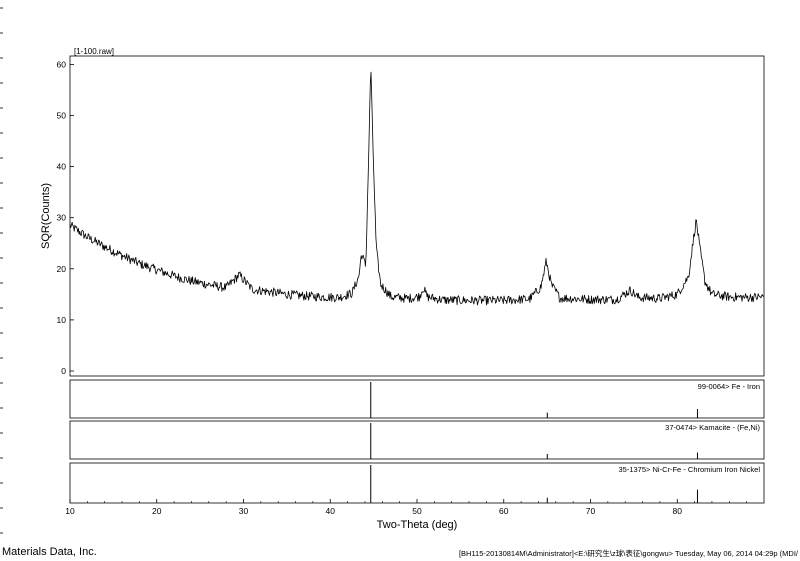 This screenshot has height=561, width=800. I want to click on x-tick-label: 50, so click(417, 511).